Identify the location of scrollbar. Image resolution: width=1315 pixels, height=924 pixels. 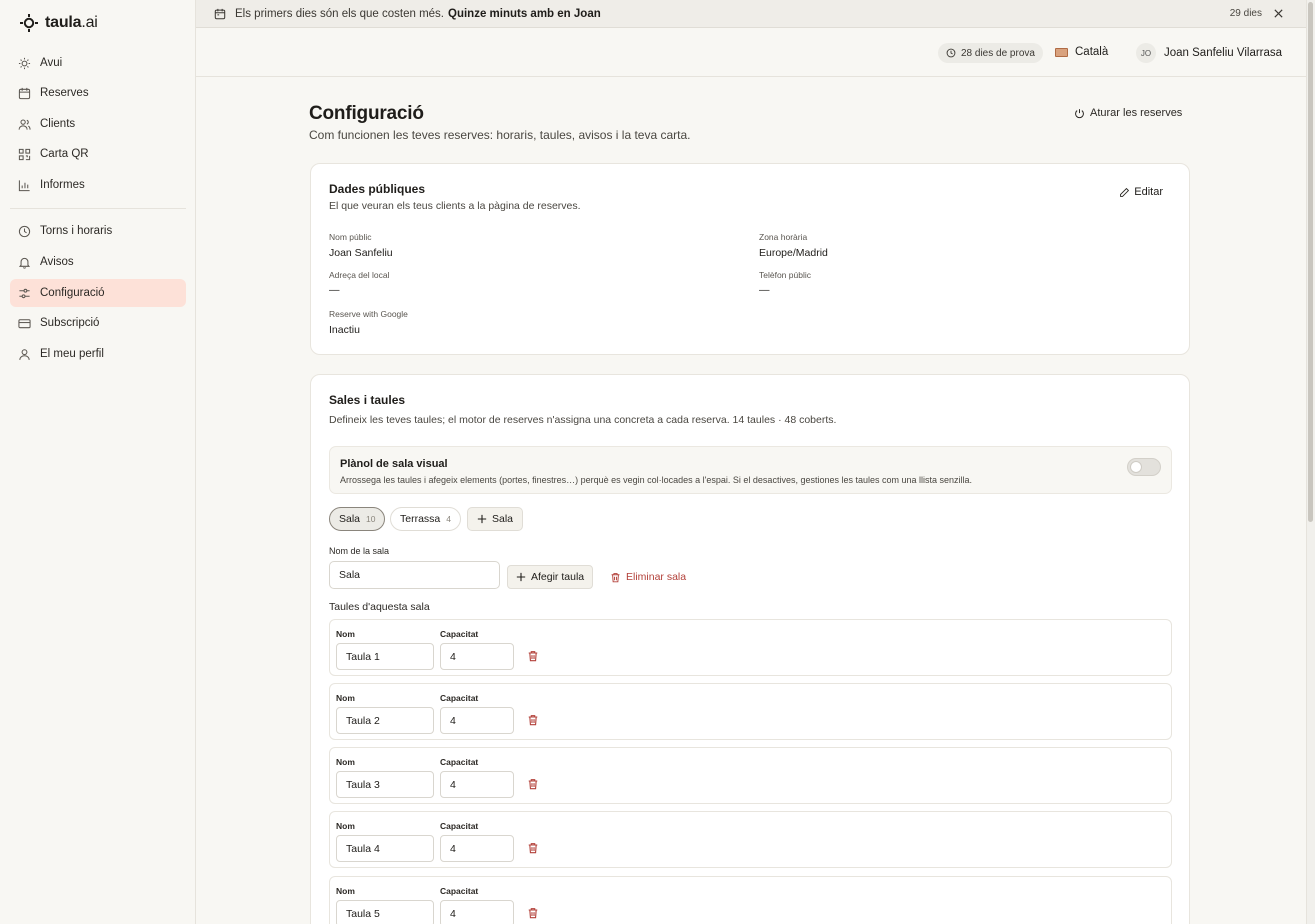
(1310, 462).